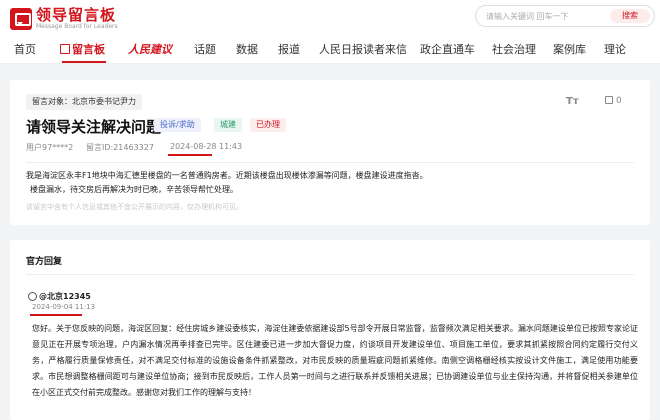 The image size is (660, 420). What do you see at coordinates (363, 49) in the screenshot?
I see `nav-item-reader-letters: 人民日报读者来信` at bounding box center [363, 49].